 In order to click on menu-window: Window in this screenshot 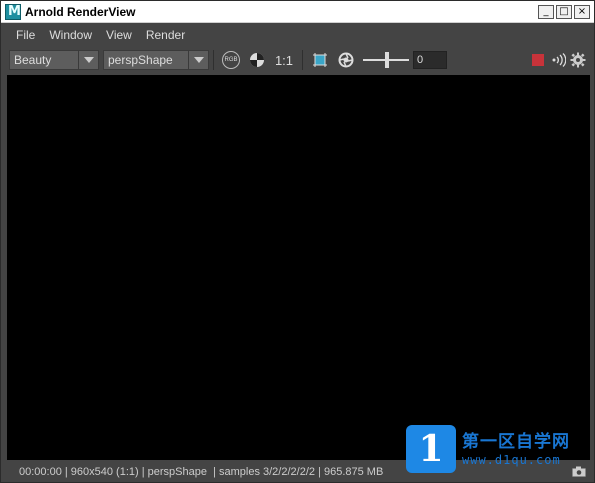, I will do `click(70, 35)`.